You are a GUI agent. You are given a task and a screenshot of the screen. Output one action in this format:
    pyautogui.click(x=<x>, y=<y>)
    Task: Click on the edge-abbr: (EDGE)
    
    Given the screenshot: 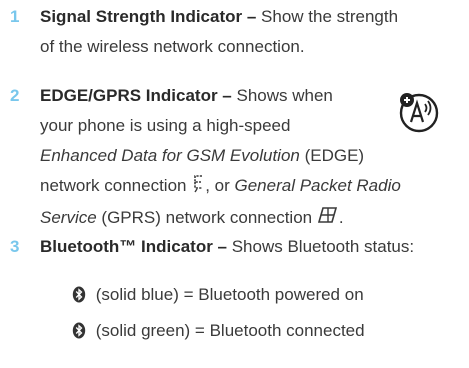 What is the action you would take?
    pyautogui.click(x=332, y=155)
    